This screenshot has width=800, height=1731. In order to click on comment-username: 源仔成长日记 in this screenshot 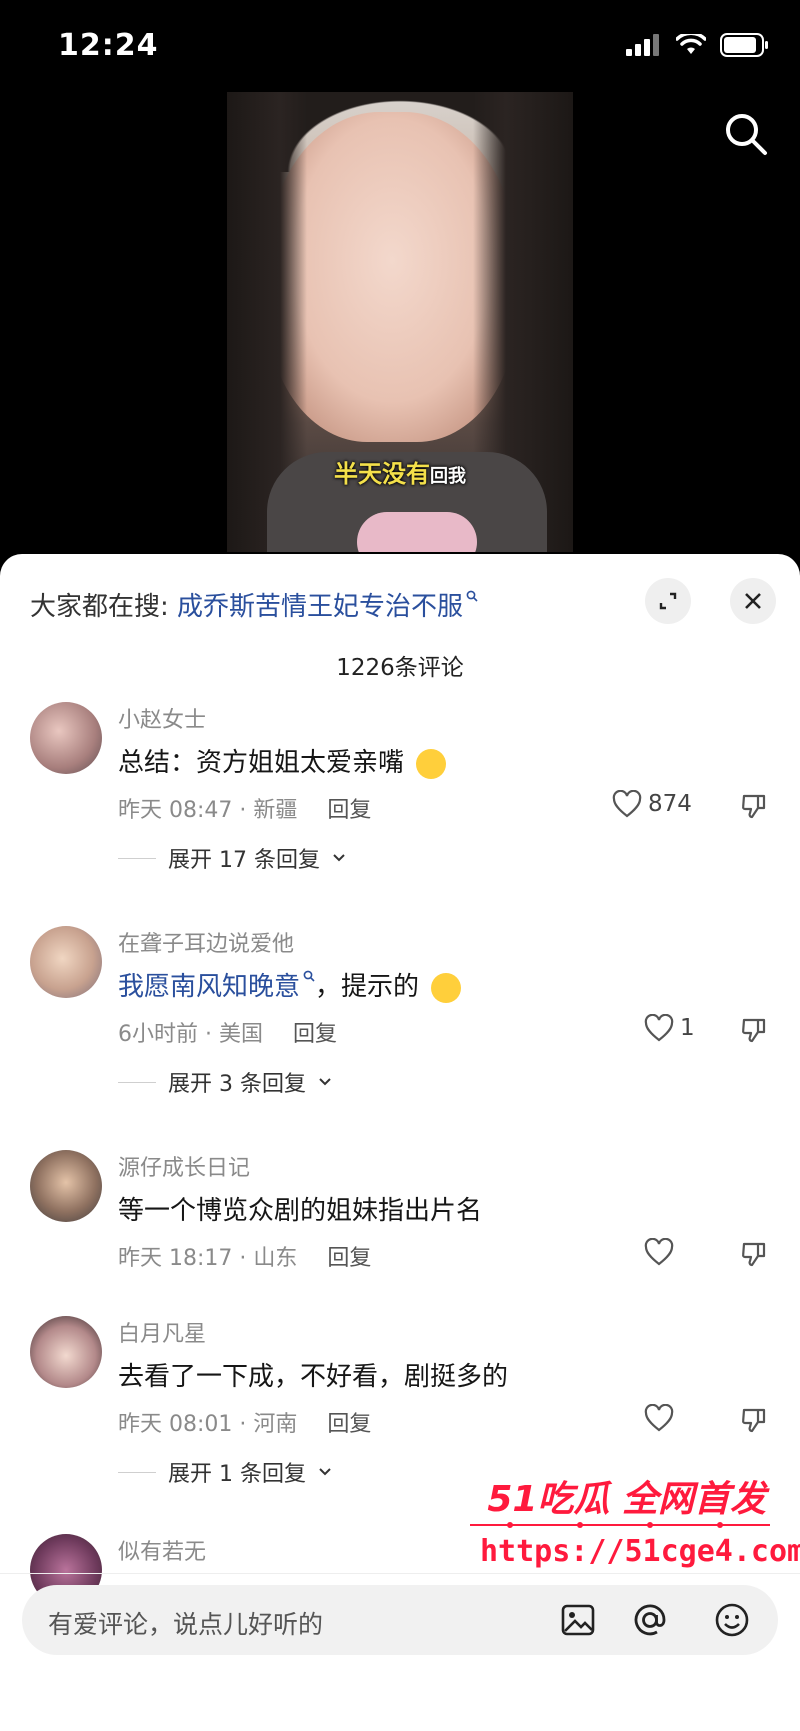, I will do `click(184, 1166)`.